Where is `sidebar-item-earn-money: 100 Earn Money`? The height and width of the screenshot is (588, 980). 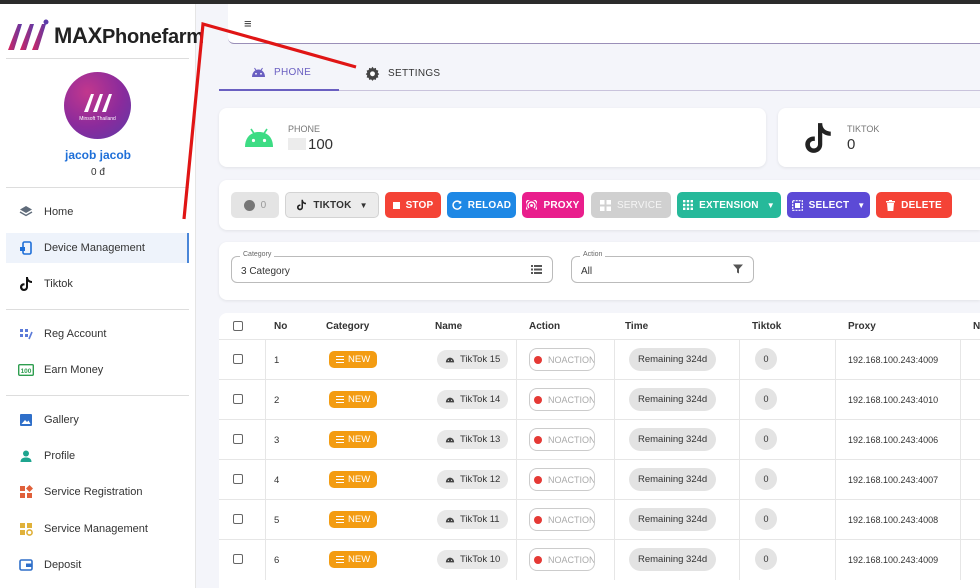
sidebar-item-earn-money: 100 Earn Money is located at coordinates (97, 370).